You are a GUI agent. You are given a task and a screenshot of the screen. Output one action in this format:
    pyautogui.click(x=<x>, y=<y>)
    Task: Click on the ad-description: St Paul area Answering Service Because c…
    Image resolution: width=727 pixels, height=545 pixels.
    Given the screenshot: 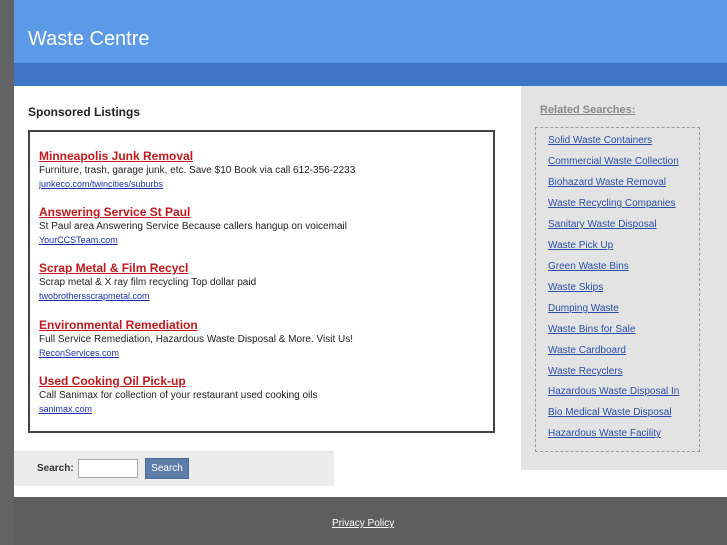 What is the action you would take?
    pyautogui.click(x=193, y=226)
    